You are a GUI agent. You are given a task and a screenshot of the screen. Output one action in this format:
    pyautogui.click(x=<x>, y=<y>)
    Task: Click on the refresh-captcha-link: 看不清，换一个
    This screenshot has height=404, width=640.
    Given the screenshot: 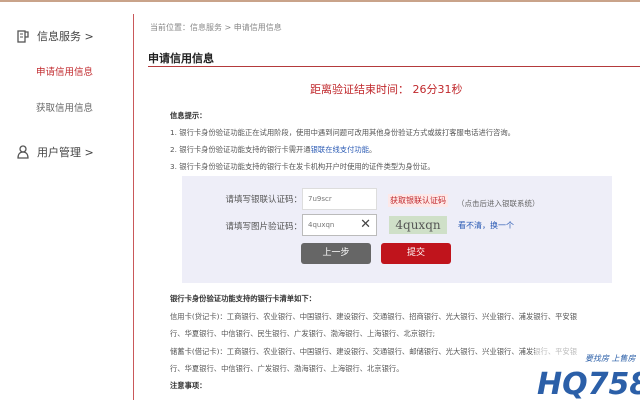 What is the action you would take?
    pyautogui.click(x=486, y=225)
    